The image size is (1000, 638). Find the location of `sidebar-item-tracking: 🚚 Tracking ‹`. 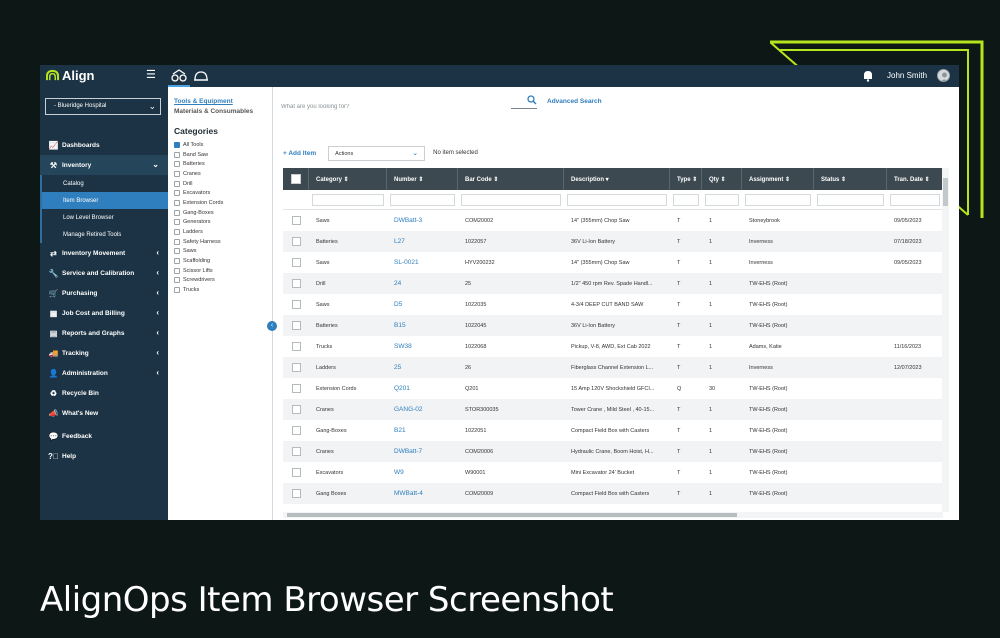

sidebar-item-tracking: 🚚 Tracking ‹ is located at coordinates (104, 353).